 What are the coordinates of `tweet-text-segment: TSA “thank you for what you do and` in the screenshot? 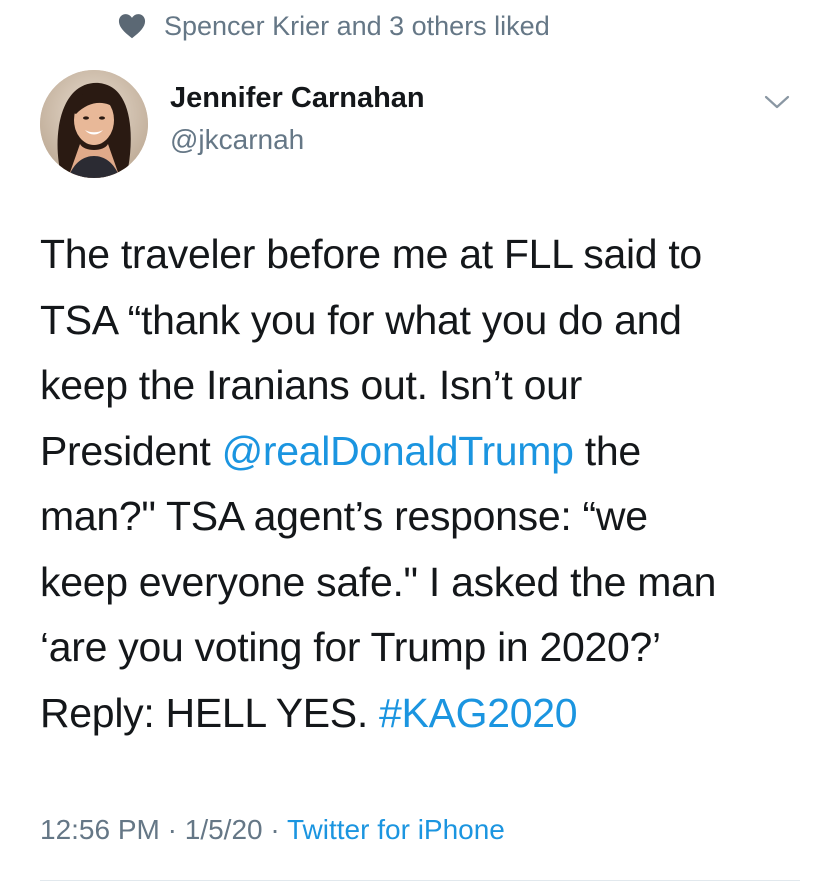 It's located at (361, 319).